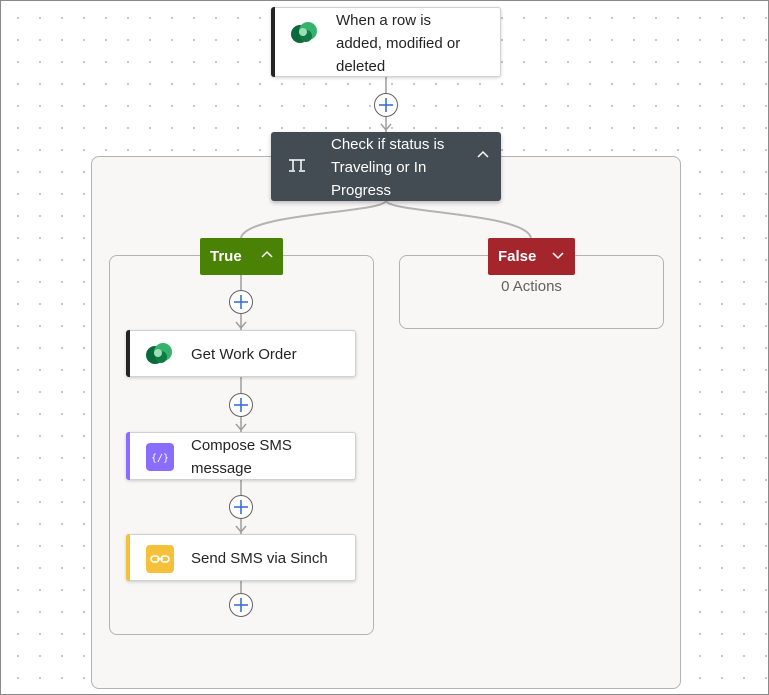 This screenshot has width=769, height=695. What do you see at coordinates (226, 256) in the screenshot?
I see `true-branch-label: True` at bounding box center [226, 256].